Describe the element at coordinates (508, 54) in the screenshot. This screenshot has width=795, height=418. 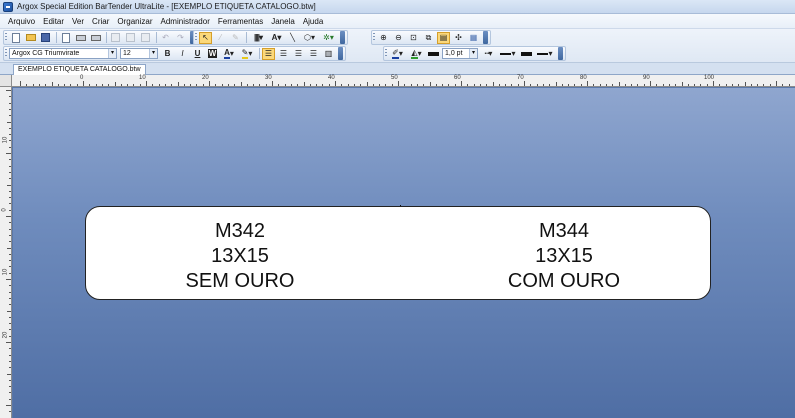
I see `line-style-button: ▾` at that location.